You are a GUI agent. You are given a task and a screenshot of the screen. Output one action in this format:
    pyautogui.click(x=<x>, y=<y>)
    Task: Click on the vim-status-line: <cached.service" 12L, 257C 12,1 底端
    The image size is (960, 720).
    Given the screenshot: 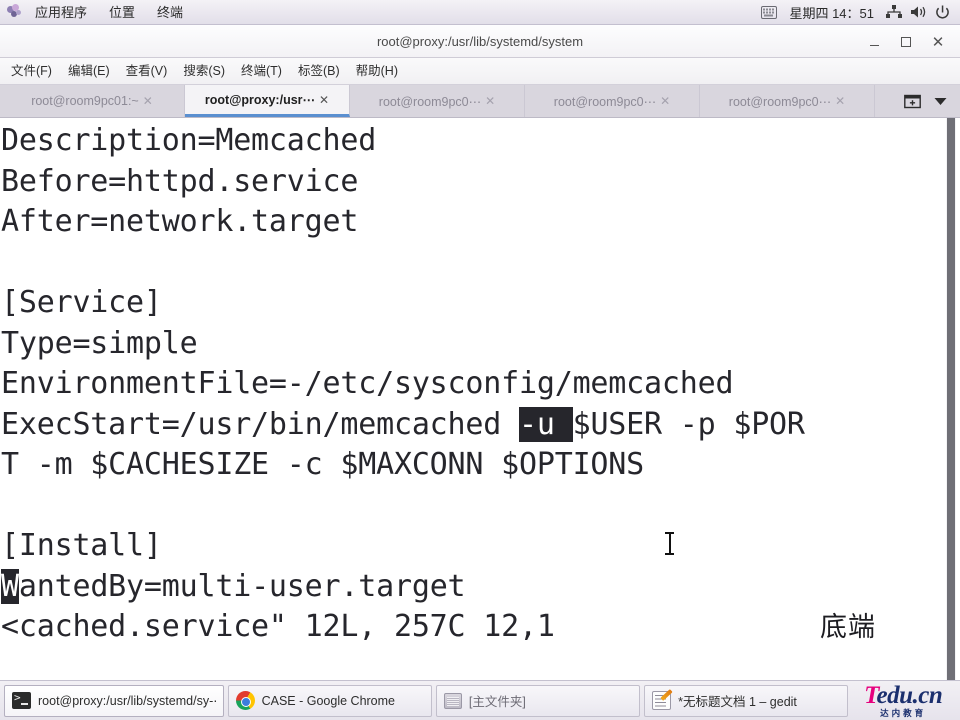 What is the action you would take?
    pyautogui.click(x=480, y=627)
    